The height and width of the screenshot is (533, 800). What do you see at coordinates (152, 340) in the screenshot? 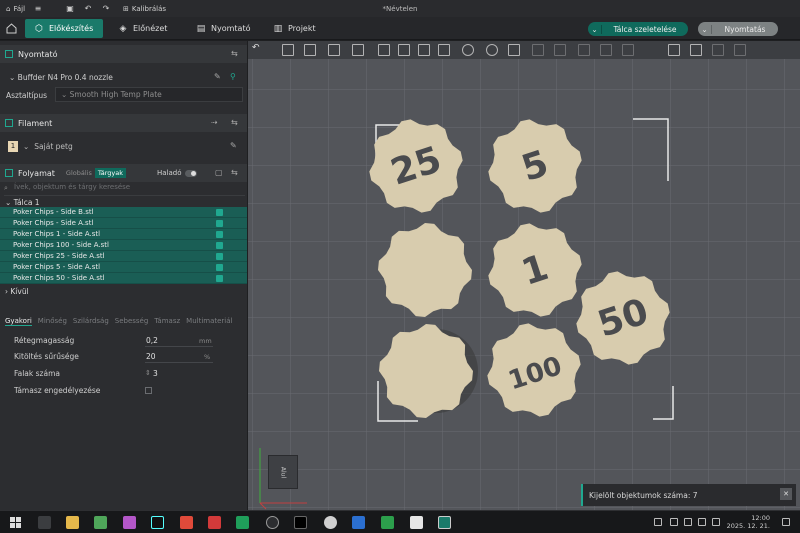
I see `layer-height-input: 0,2` at bounding box center [152, 340].